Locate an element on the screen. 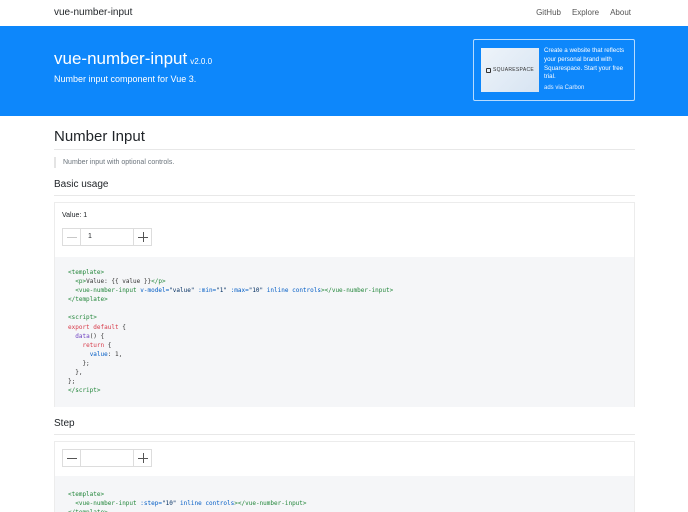 This screenshot has height=512, width=688. hero-title: vue-number-input v2.0.0 is located at coordinates (133, 59).